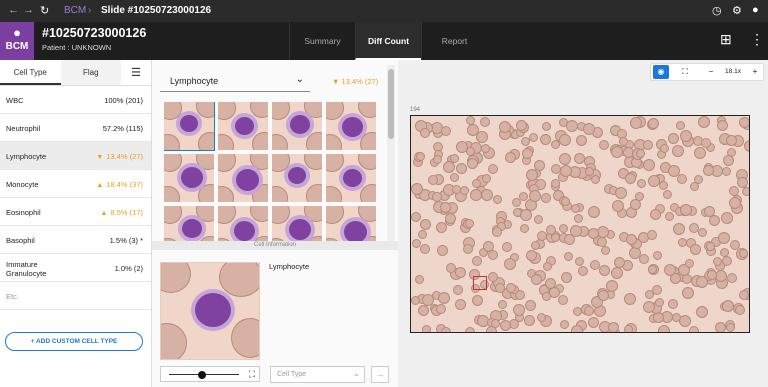 The width and height of the screenshot is (768, 387). I want to click on cell-type-value: 100% (201), so click(123, 100).